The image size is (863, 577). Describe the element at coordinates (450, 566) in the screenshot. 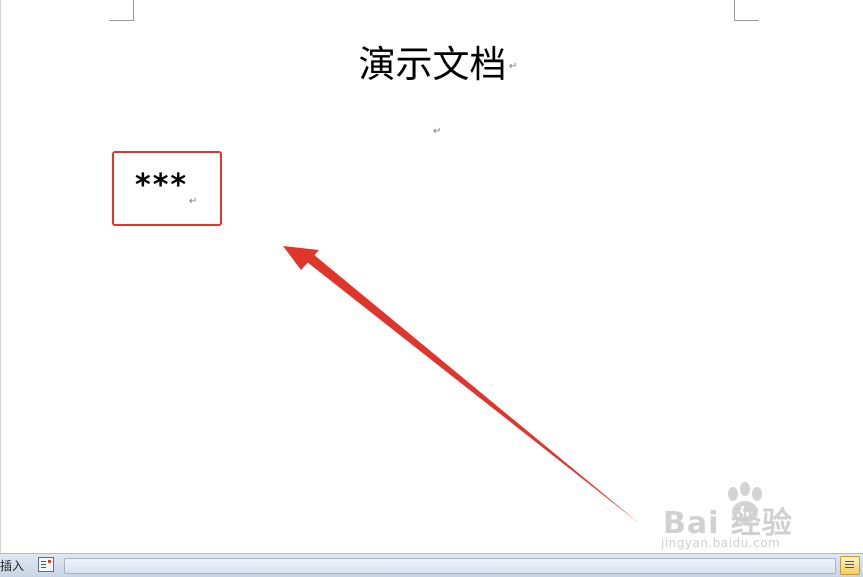

I see `horizontal-scrollbar` at that location.